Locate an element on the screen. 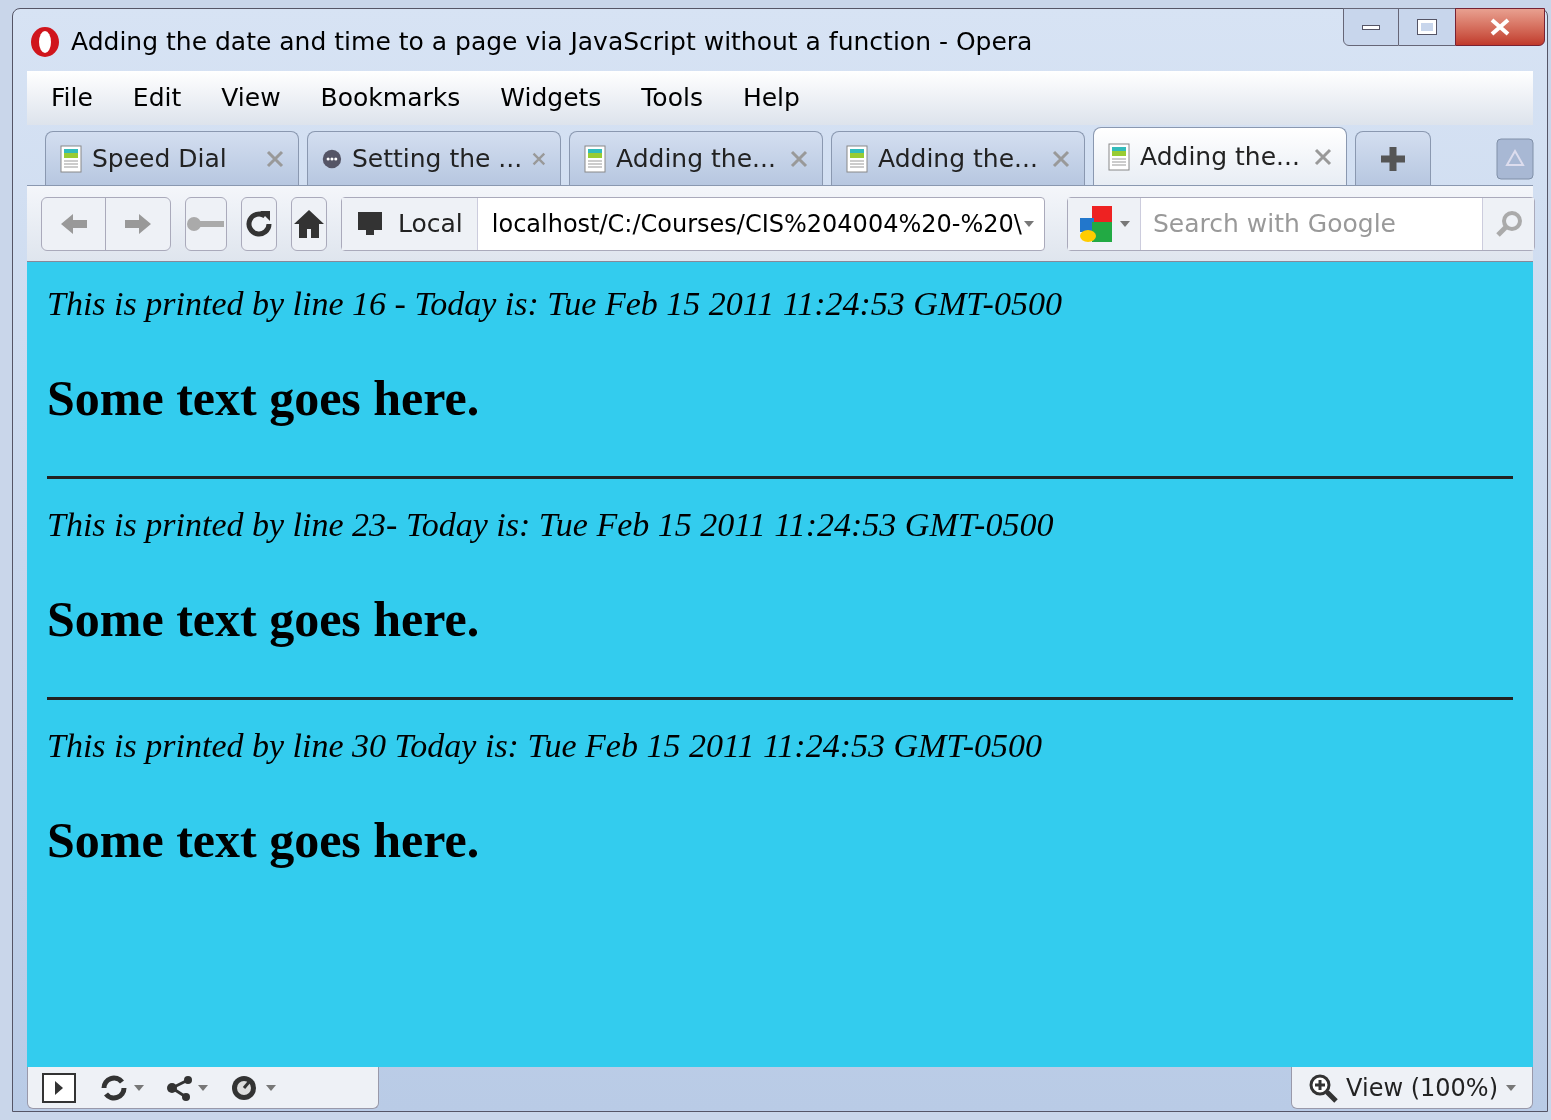 The image size is (1551, 1120). date-line: This is printed by line 16 - Today is: Tue Feb 15 2011 11:24:53 GMT-0500 is located at coordinates (555, 304).